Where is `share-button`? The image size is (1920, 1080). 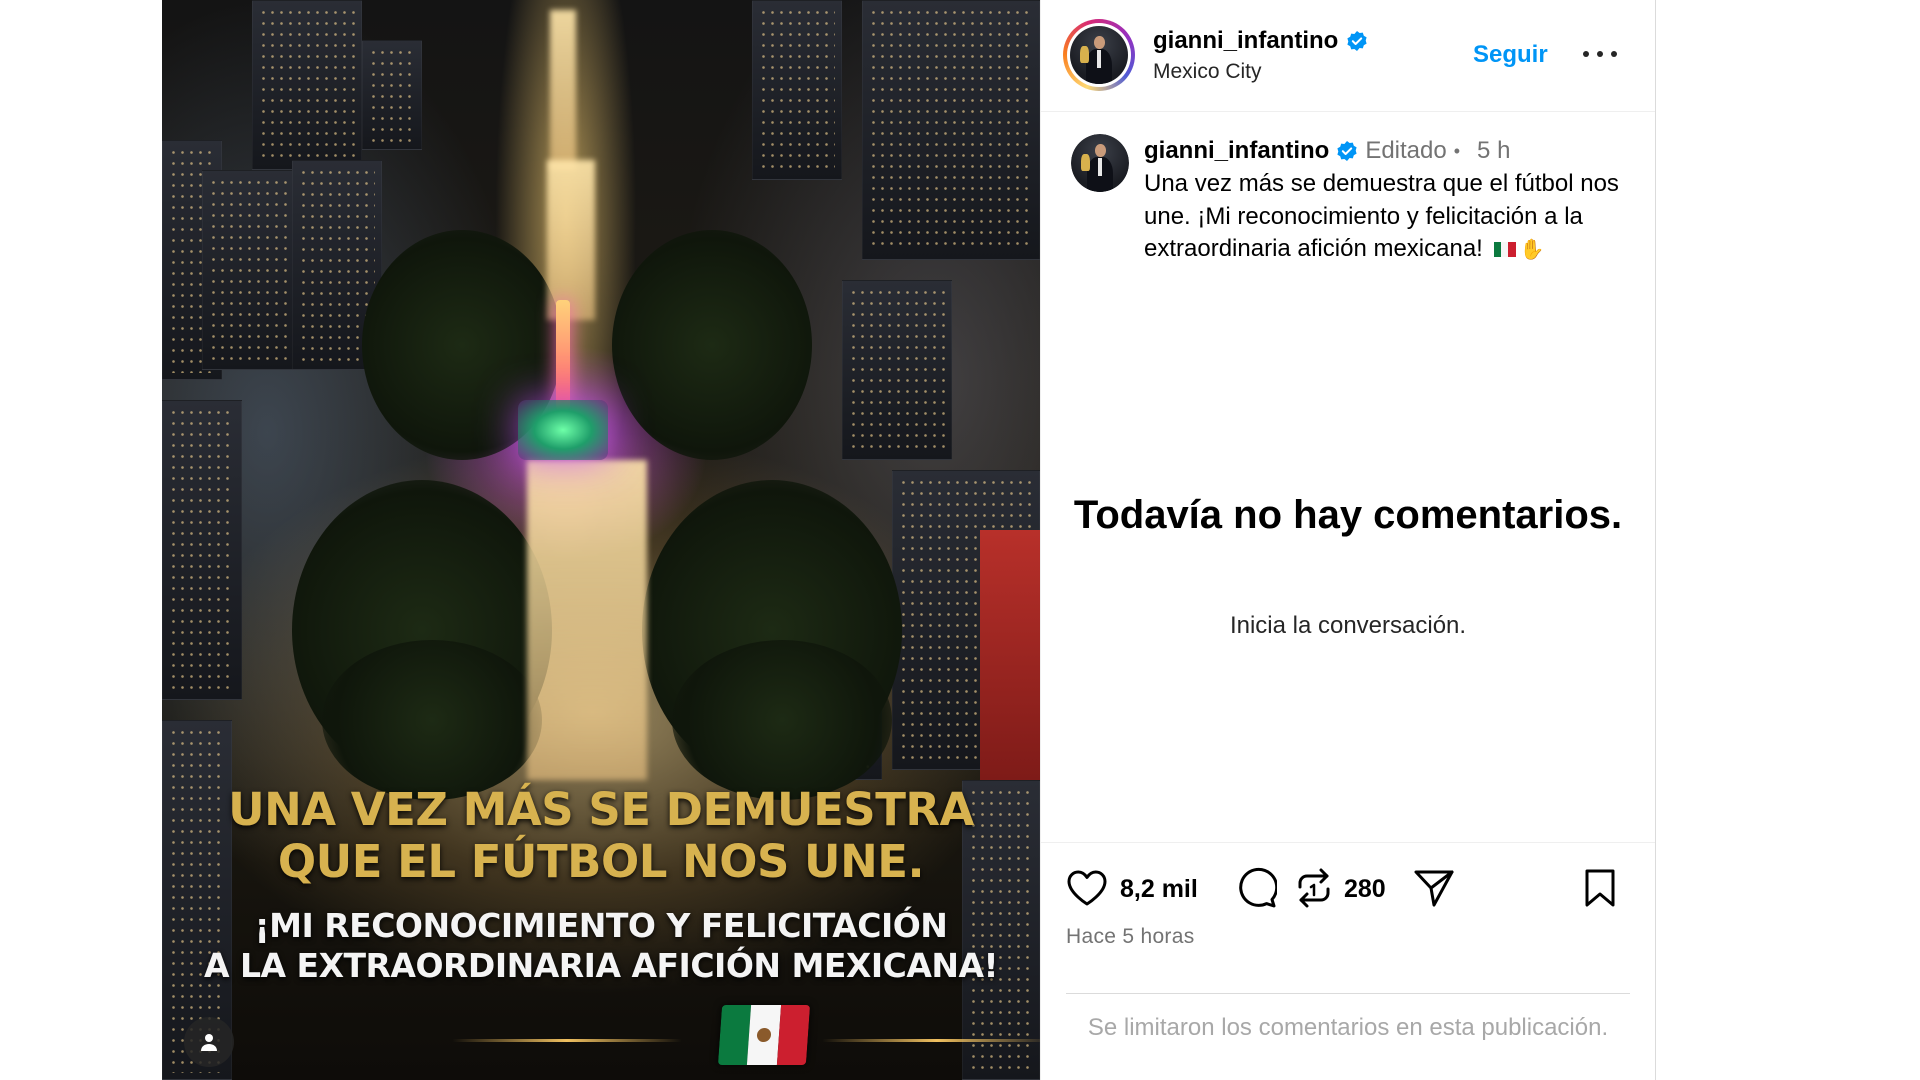 share-button is located at coordinates (1434, 888).